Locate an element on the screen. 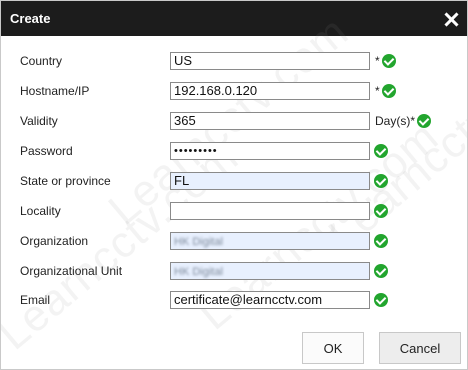 Image resolution: width=468 pixels, height=370 pixels. email-label: Email is located at coordinates (35, 300).